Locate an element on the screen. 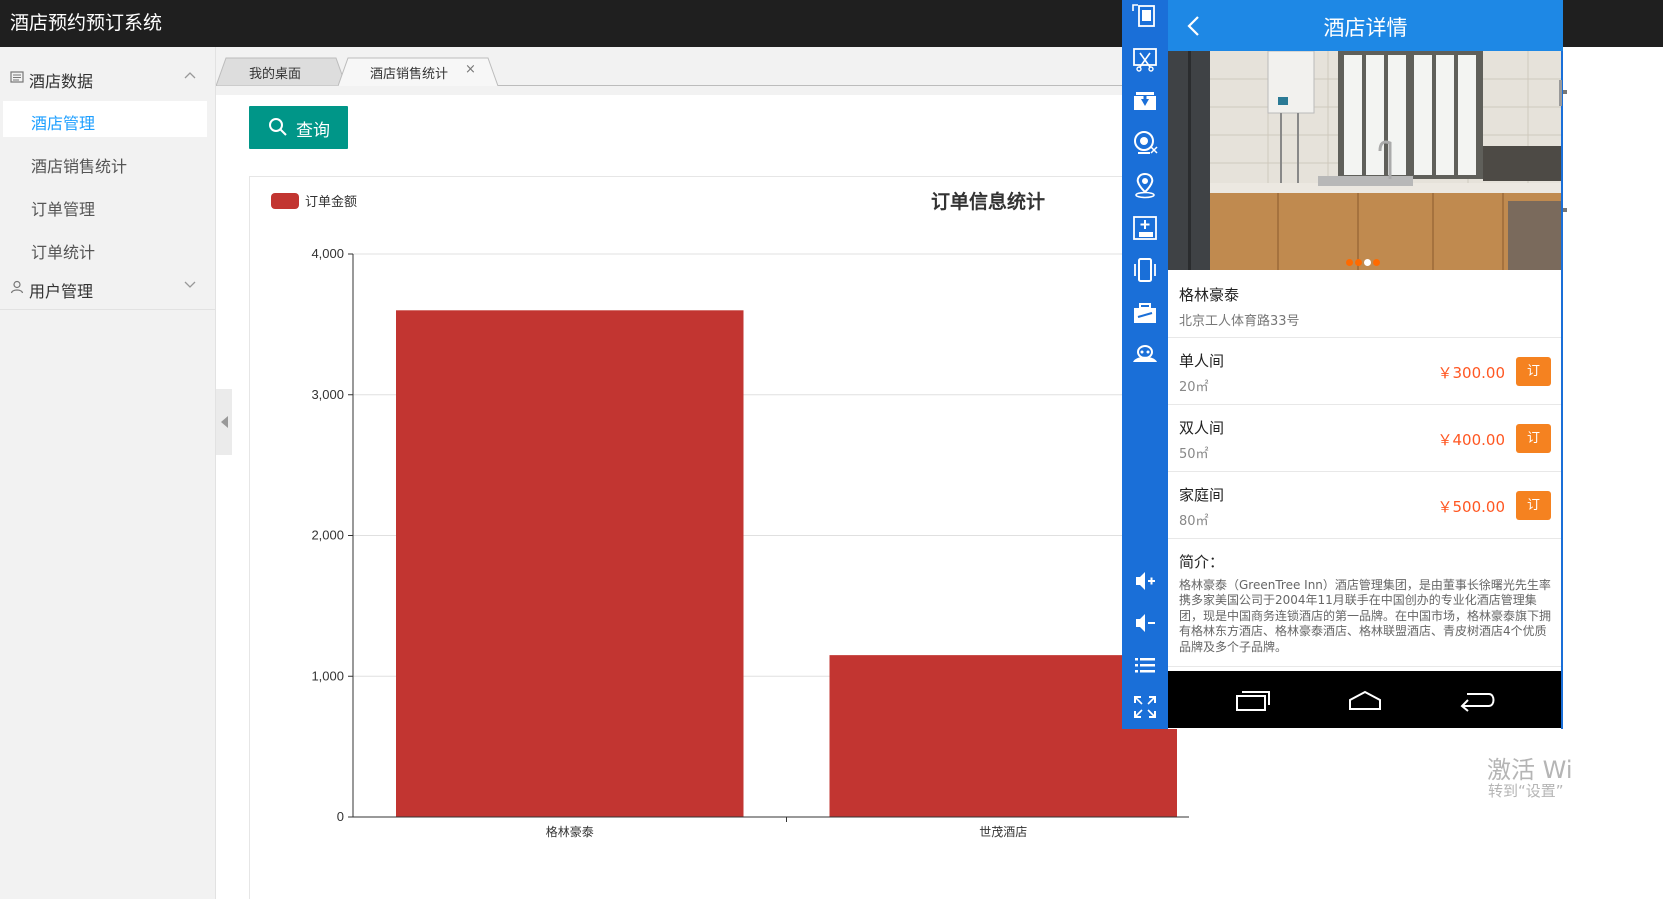 The image size is (1663, 899). book-double-room-button: 订 is located at coordinates (1533, 438).